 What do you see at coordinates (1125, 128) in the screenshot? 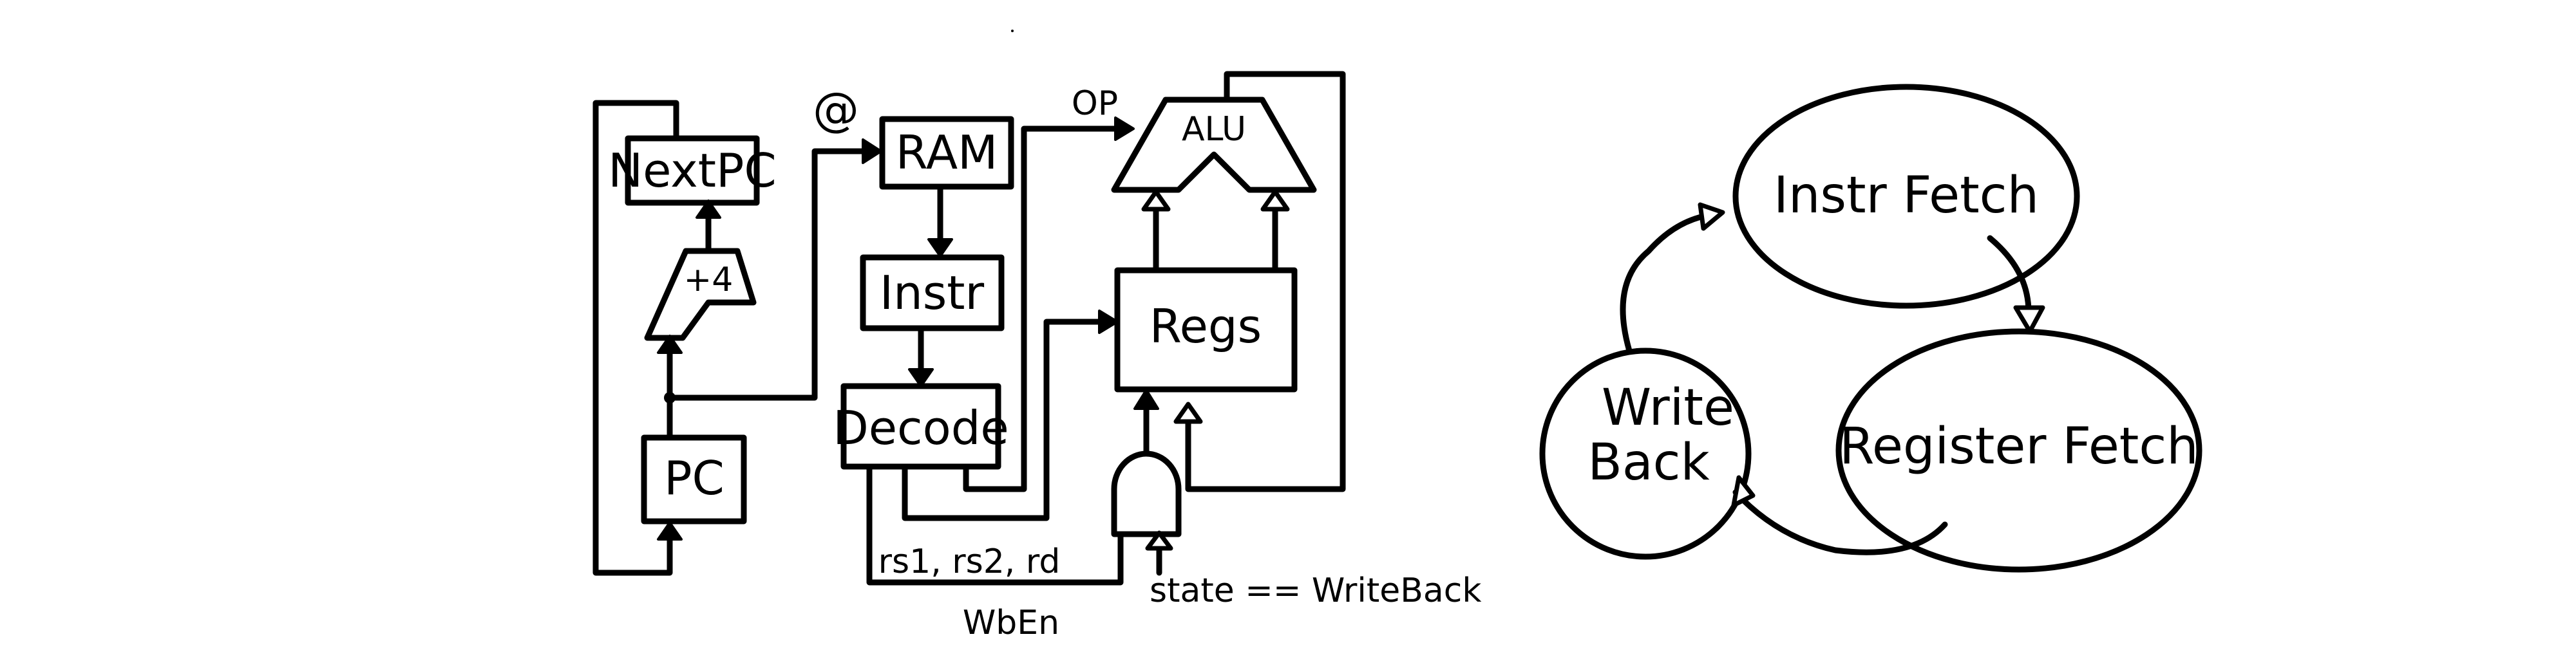
I see `alu-op-arrow` at bounding box center [1125, 128].